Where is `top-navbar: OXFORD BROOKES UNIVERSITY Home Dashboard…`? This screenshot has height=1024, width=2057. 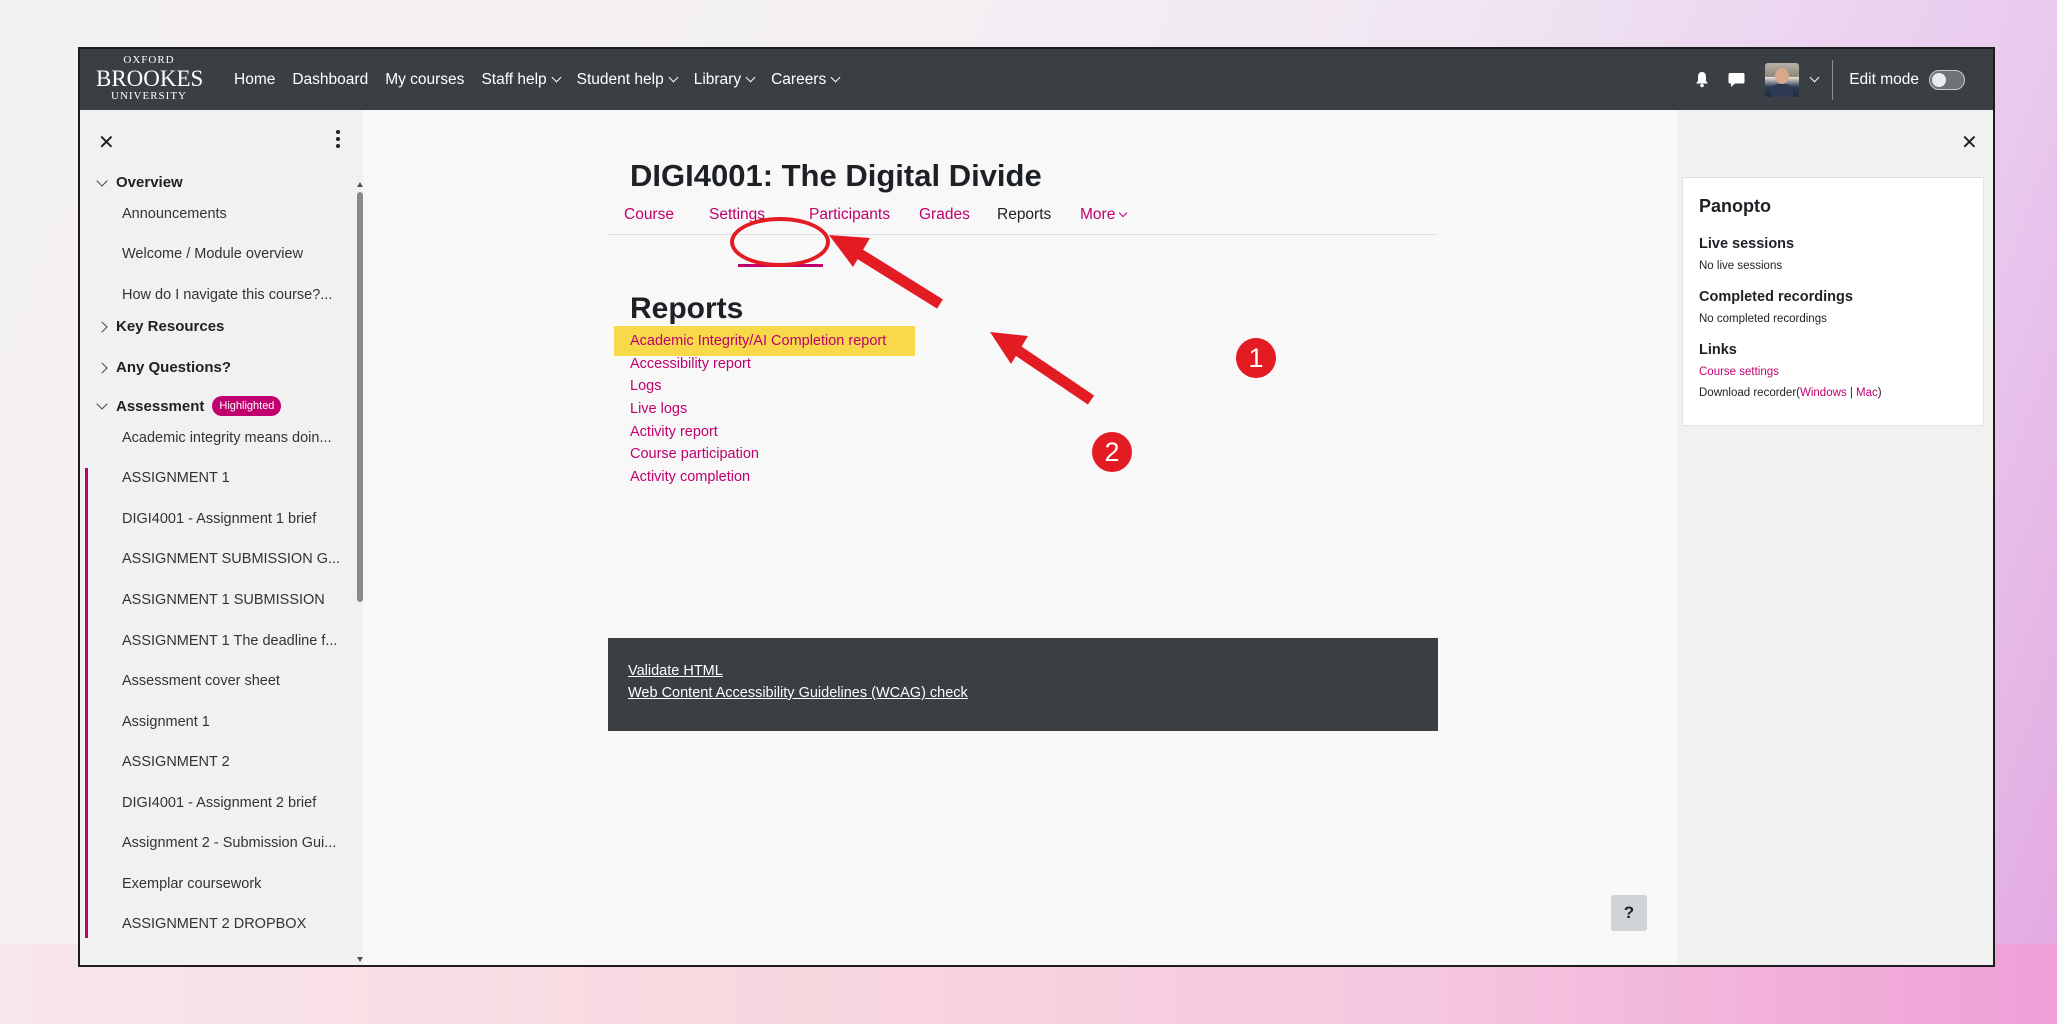
top-navbar: OXFORD BROOKES UNIVERSITY Home Dashboard… is located at coordinates (1036, 79).